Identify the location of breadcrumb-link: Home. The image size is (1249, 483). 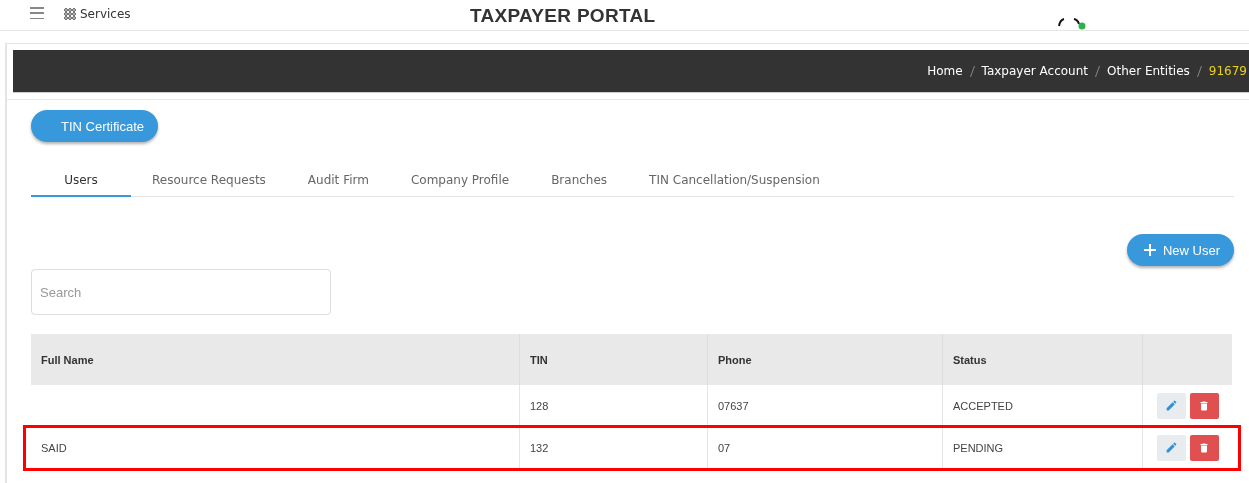
(945, 71).